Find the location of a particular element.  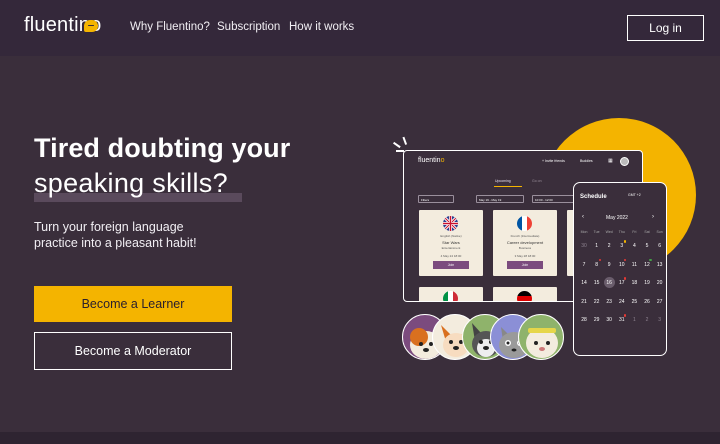

france-flag-icon is located at coordinates (524, 223).